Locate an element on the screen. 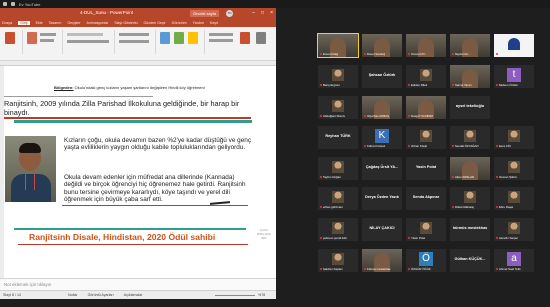 The width and height of the screenshot is (550, 307). find-button is located at coordinates (221, 34).